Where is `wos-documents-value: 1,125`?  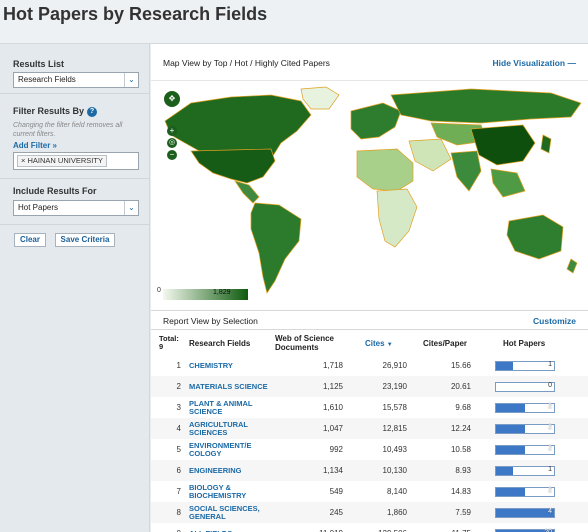 wos-documents-value: 1,125 is located at coordinates (311, 386).